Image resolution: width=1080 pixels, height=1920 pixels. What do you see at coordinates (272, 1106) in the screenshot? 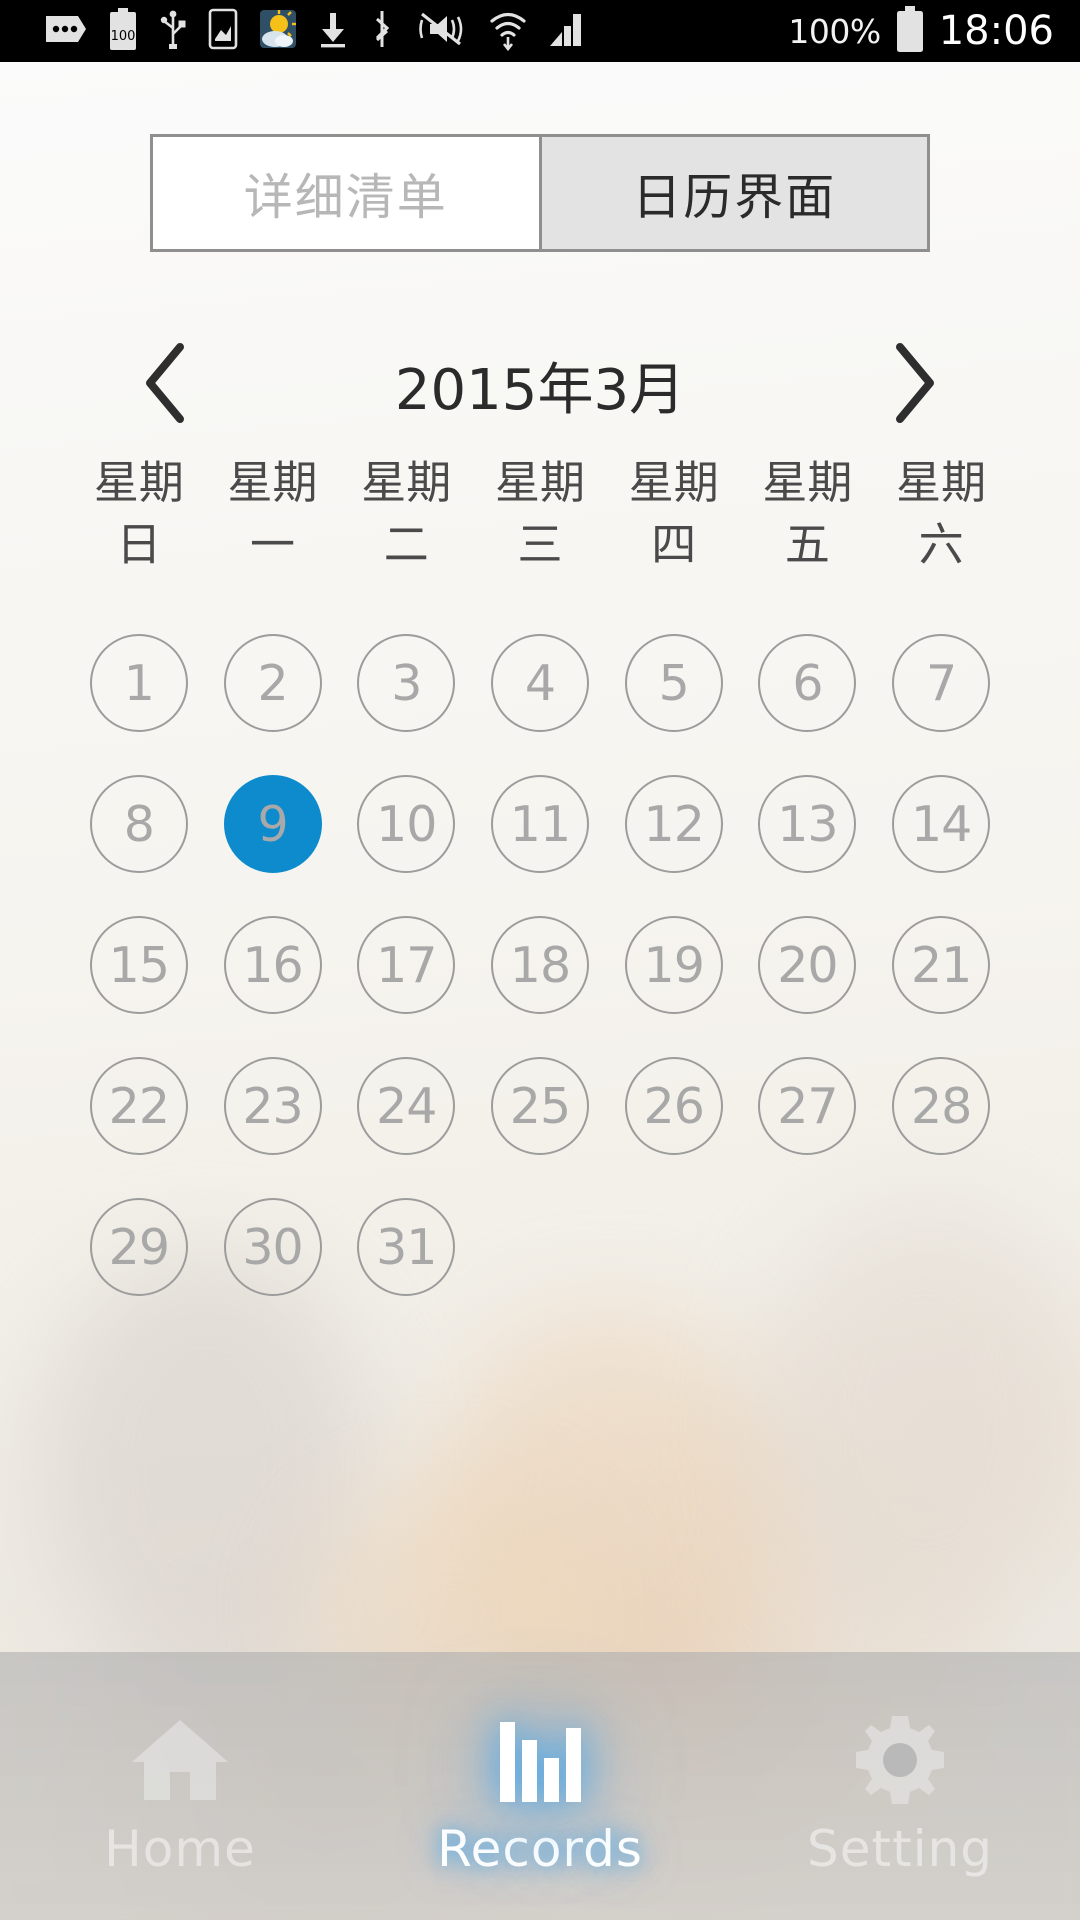
I see `calendar-day: 23` at bounding box center [272, 1106].